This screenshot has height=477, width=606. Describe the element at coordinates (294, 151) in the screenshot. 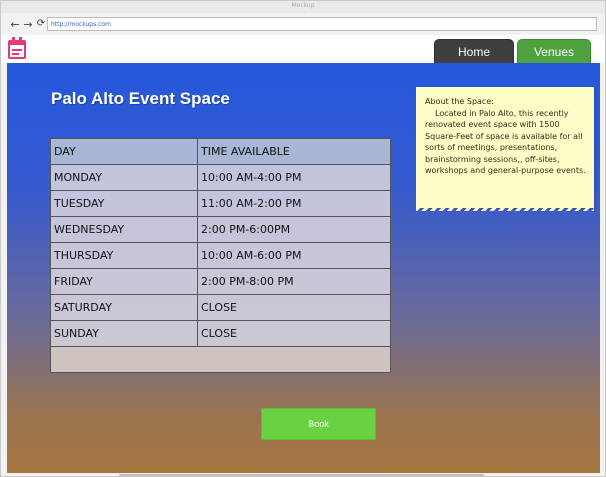

I see `column-header-time: TIME AVAILABLE` at that location.